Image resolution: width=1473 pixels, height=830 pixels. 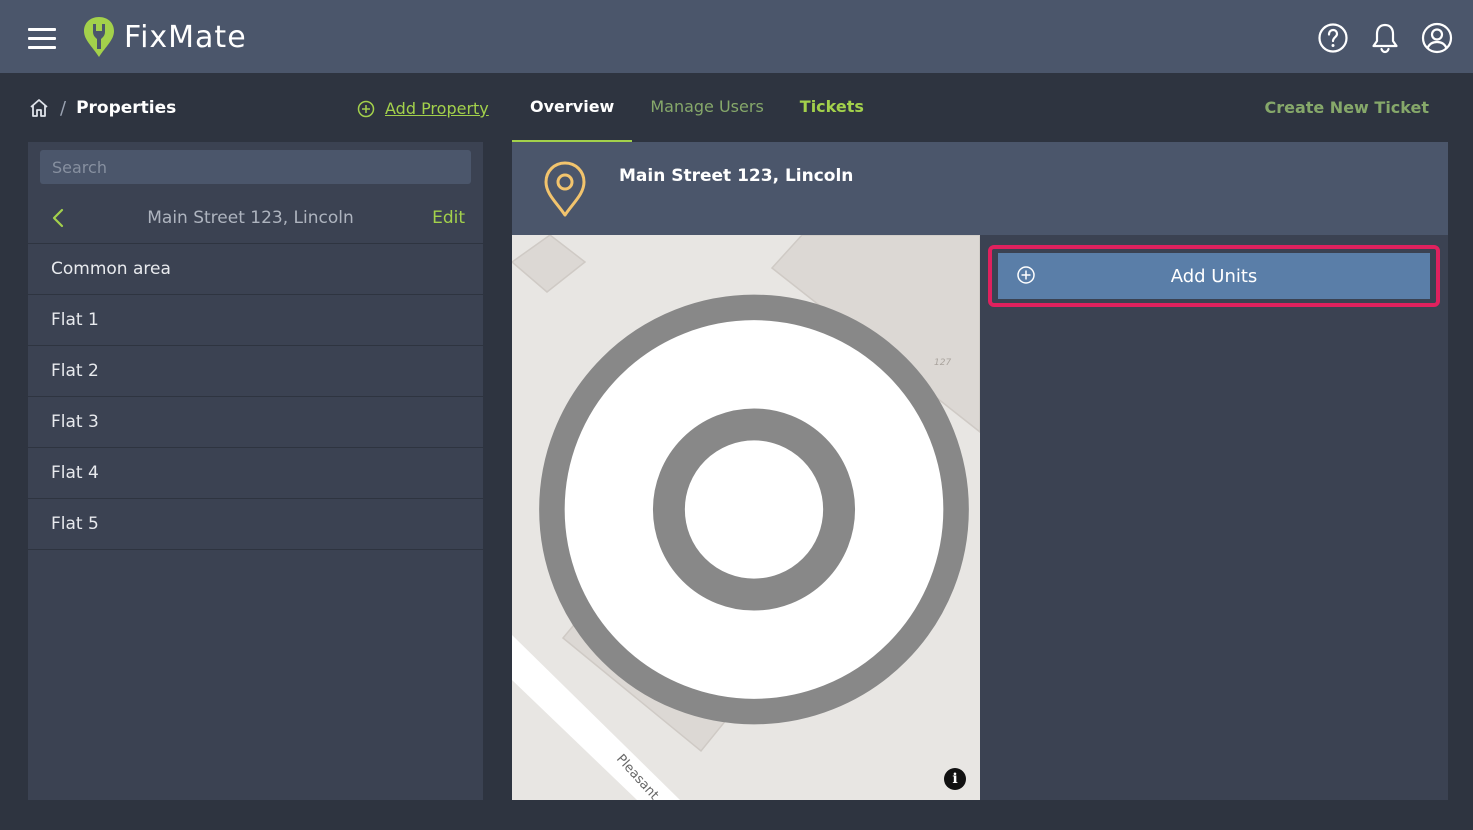 I want to click on create-ticket-link: Create New Ticket, so click(x=1346, y=107).